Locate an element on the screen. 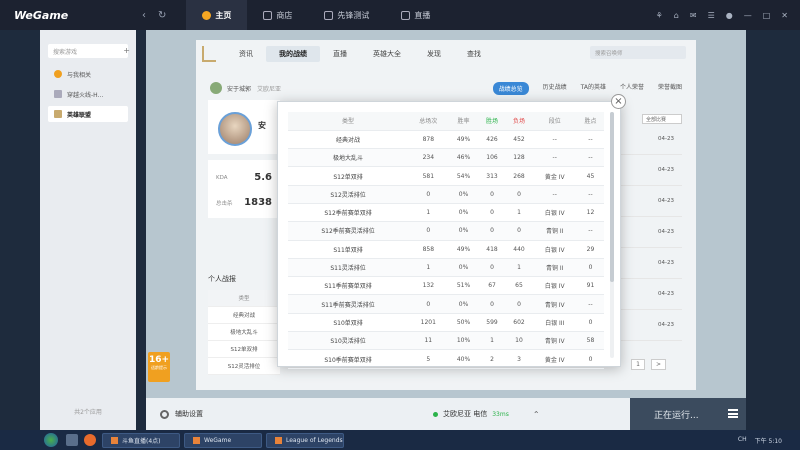 The image size is (800, 450). table-row: S10单双排 1201 50% 599 602 白银 III 0 is located at coordinates (446, 323).